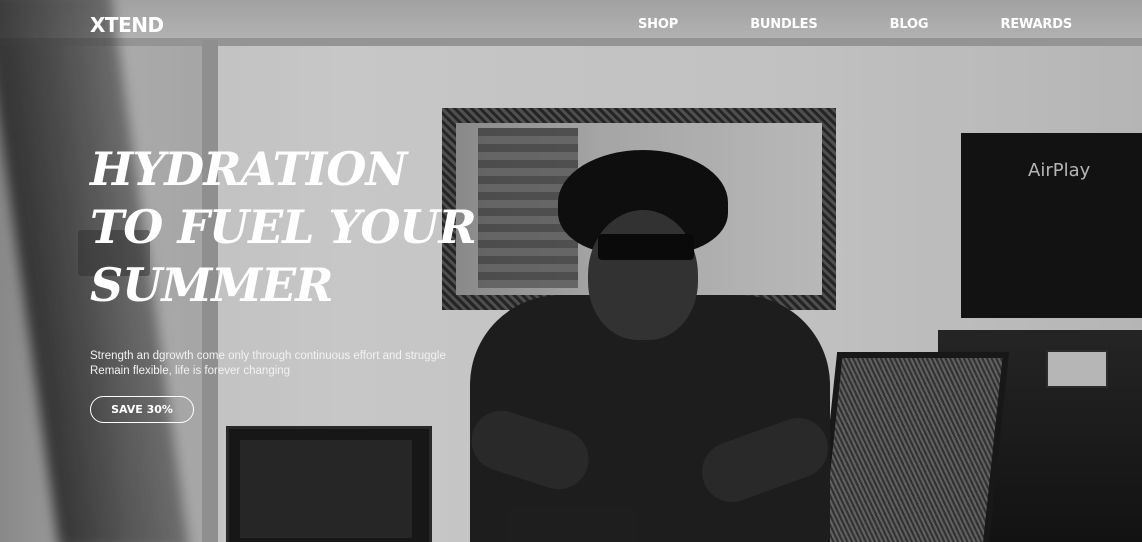 This screenshot has width=1142, height=542. What do you see at coordinates (211, 285) in the screenshot?
I see `hero-headline-line: summer` at bounding box center [211, 285].